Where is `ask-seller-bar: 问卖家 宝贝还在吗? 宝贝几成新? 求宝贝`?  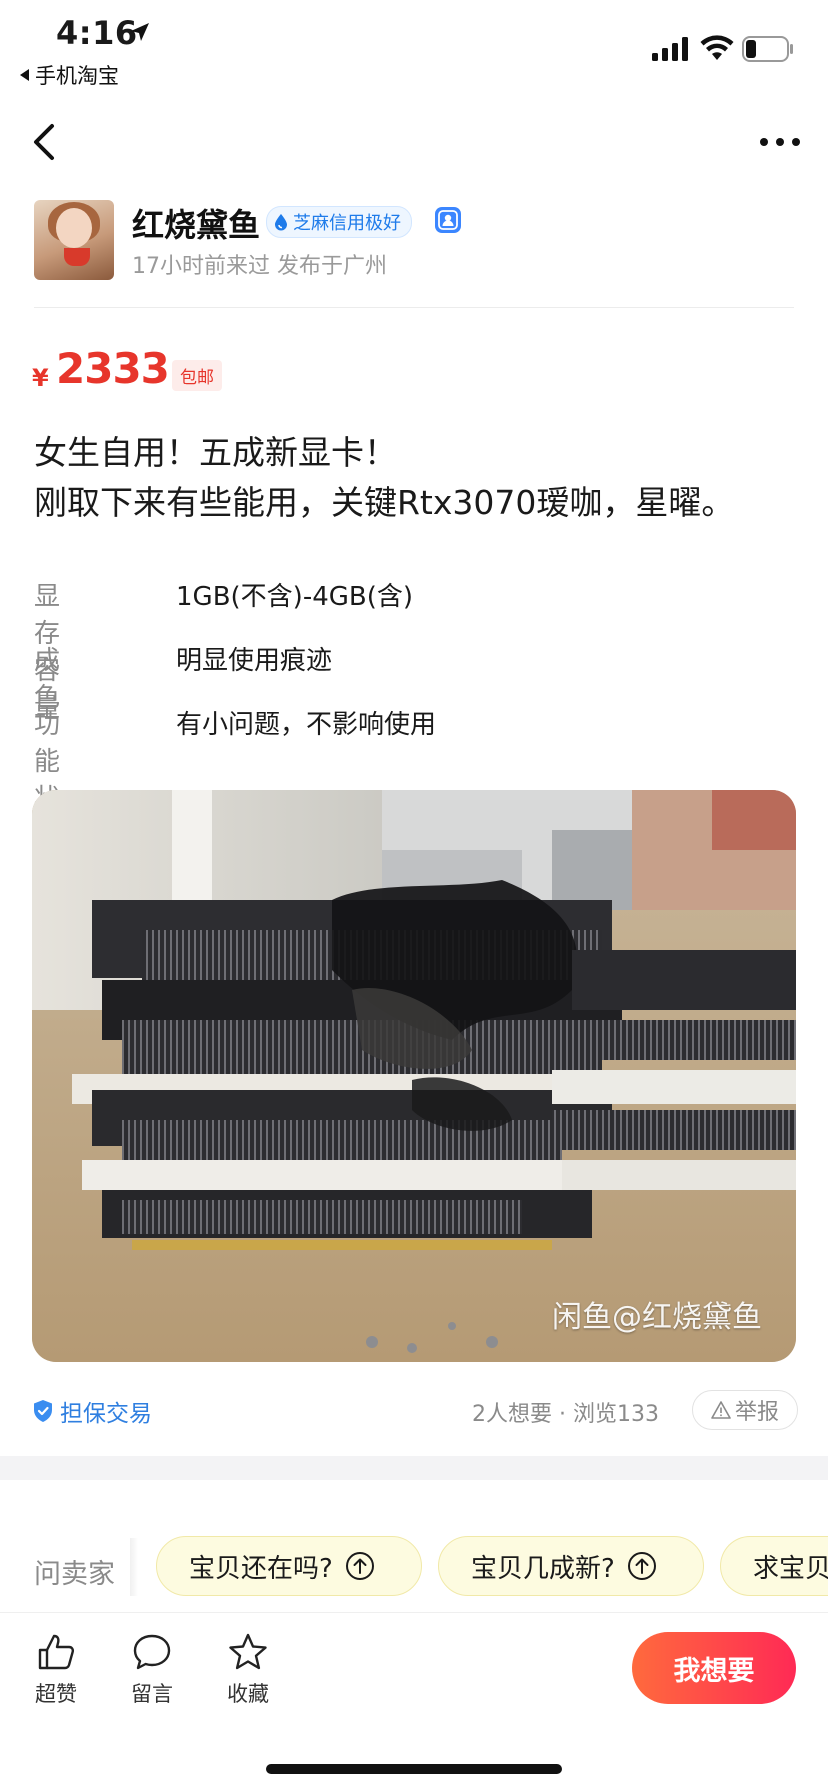 ask-seller-bar: 问卖家 宝贝还在吗? 宝贝几成新? 求宝贝 is located at coordinates (414, 1566).